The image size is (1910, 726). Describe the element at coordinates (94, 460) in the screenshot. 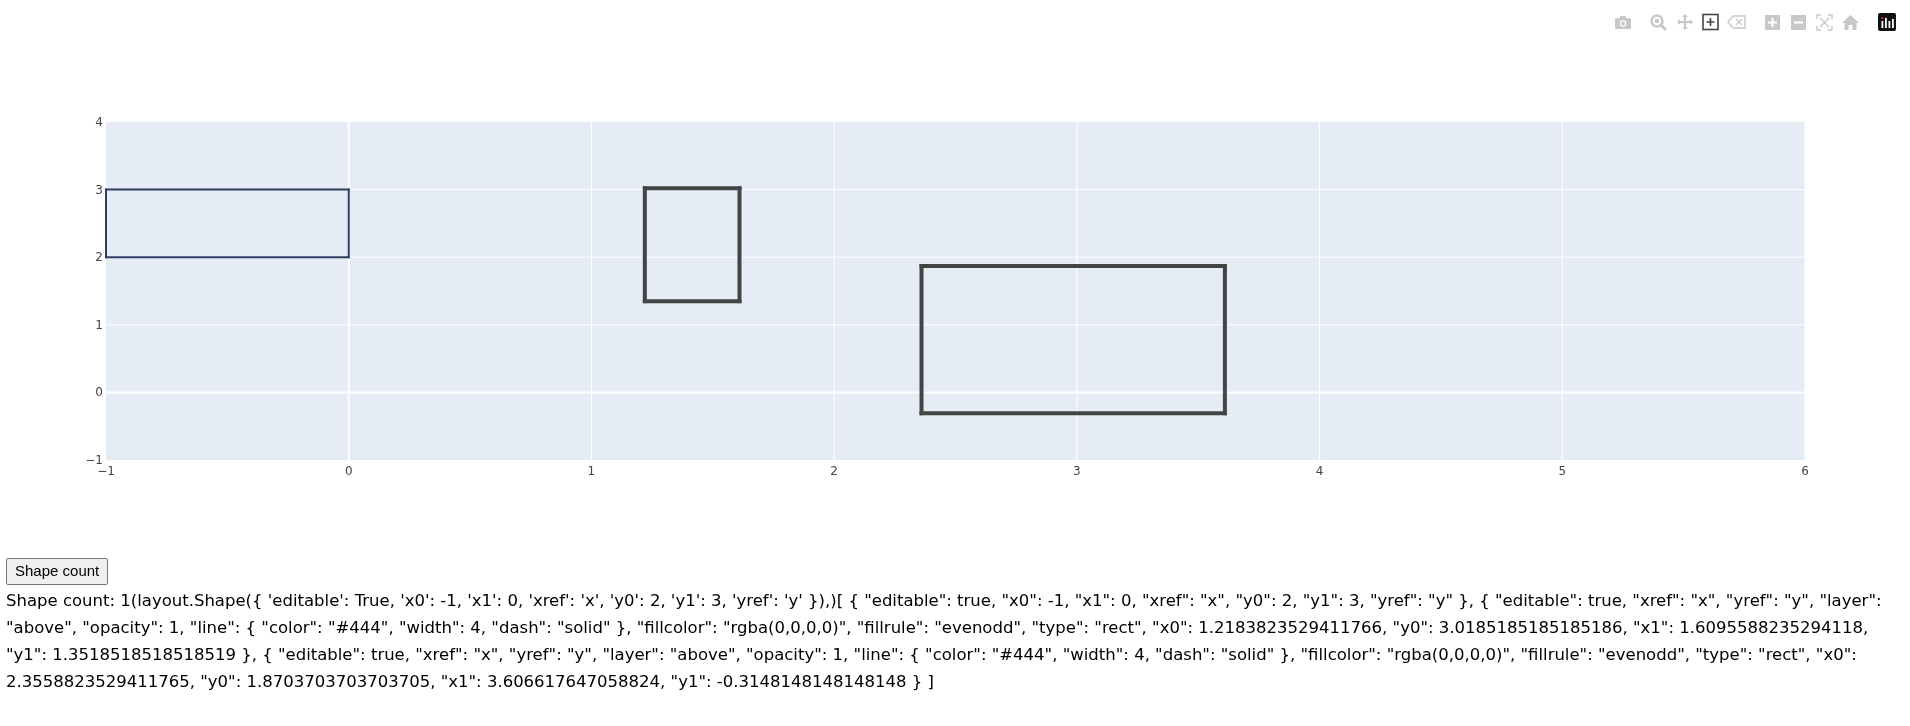

I see `y-tick-label: −1` at that location.